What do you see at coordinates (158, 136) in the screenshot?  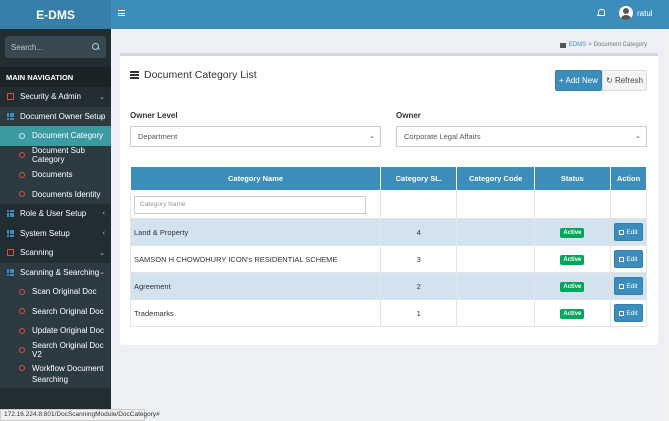 I see `owner-level-value: Department` at bounding box center [158, 136].